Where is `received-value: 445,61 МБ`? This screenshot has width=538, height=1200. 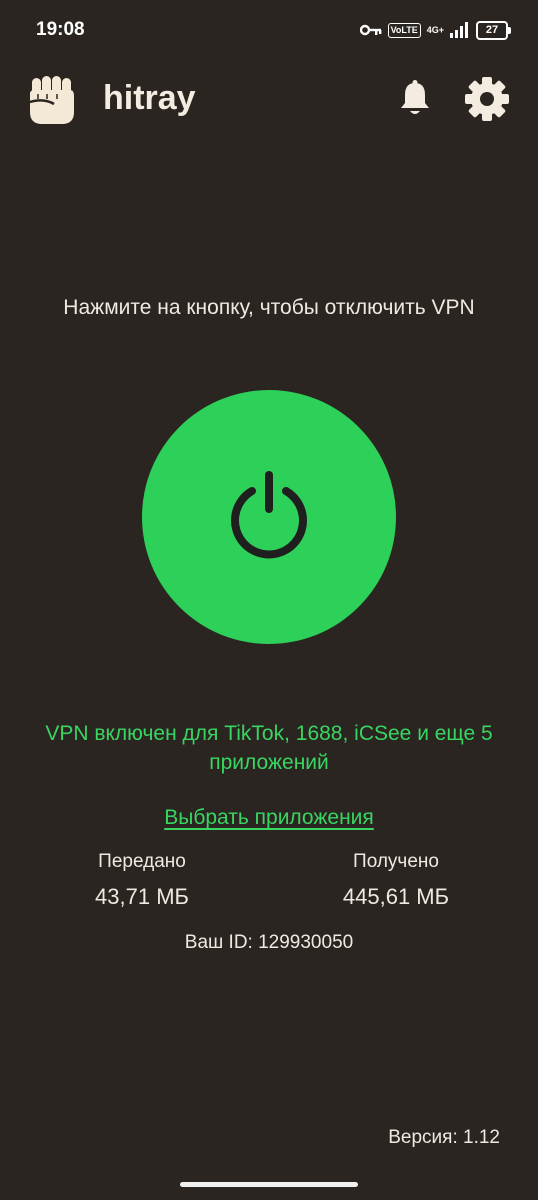 received-value: 445,61 МБ is located at coordinates (396, 896).